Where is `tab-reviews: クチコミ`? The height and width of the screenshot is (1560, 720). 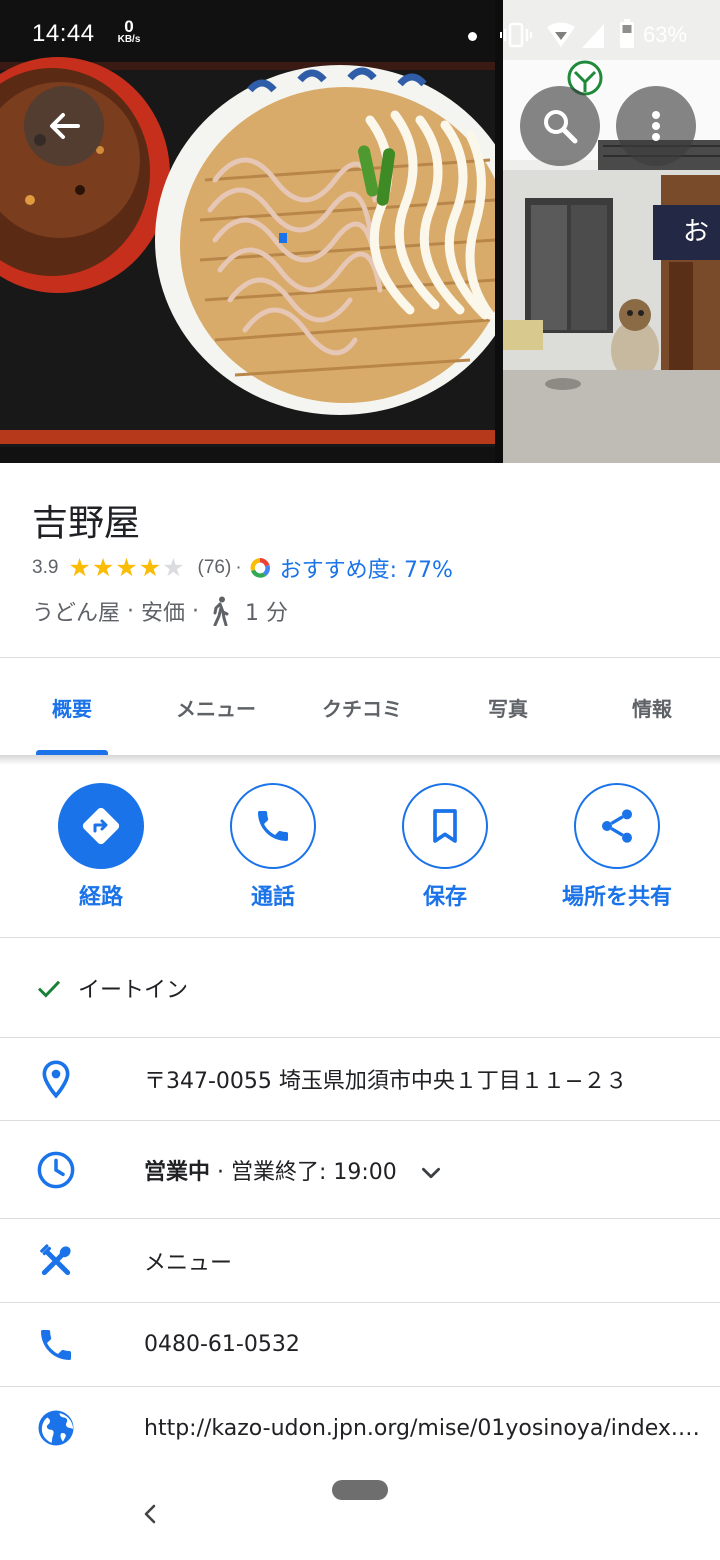 tab-reviews: クチコミ is located at coordinates (362, 707).